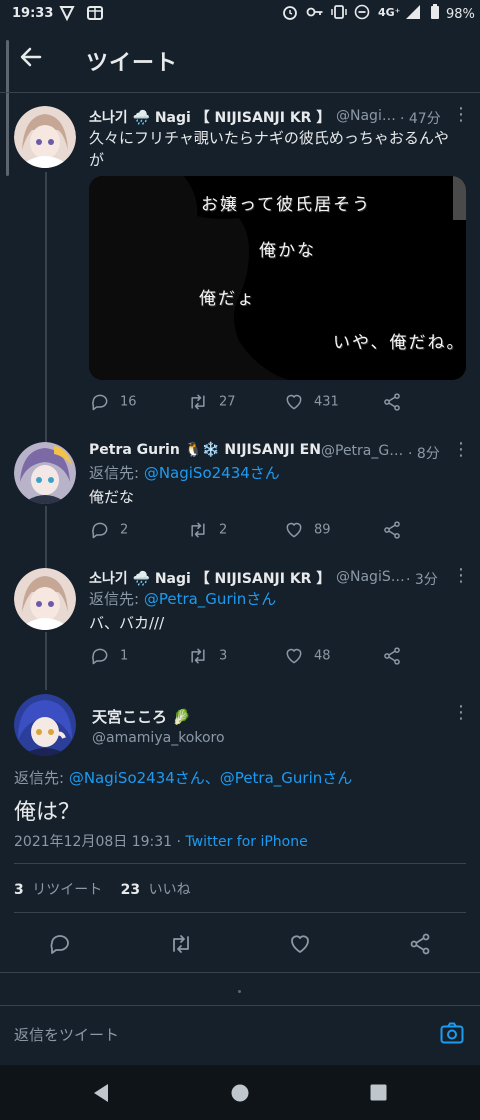 Image resolution: width=480 pixels, height=1120 pixels. Describe the element at coordinates (240, 60) in the screenshot. I see `top-app-bar: ツイート` at that location.